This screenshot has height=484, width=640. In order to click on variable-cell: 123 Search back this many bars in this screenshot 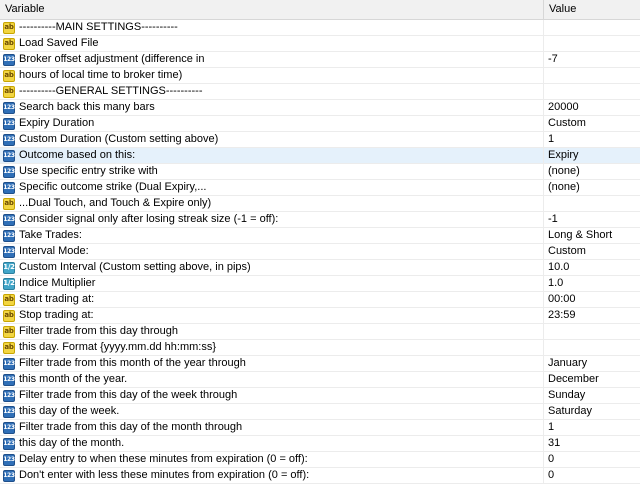, I will do `click(272, 107)`.